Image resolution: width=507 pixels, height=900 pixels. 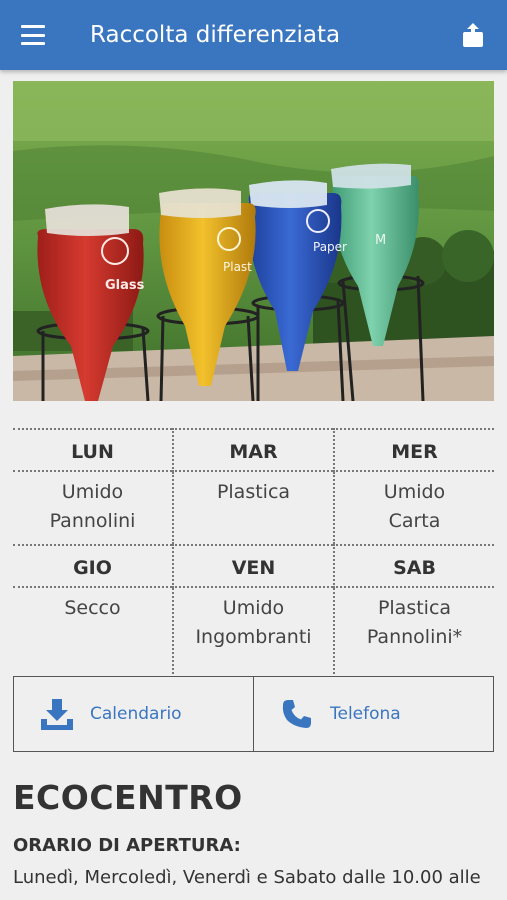 I want to click on day-label: MAR, so click(x=252, y=450).